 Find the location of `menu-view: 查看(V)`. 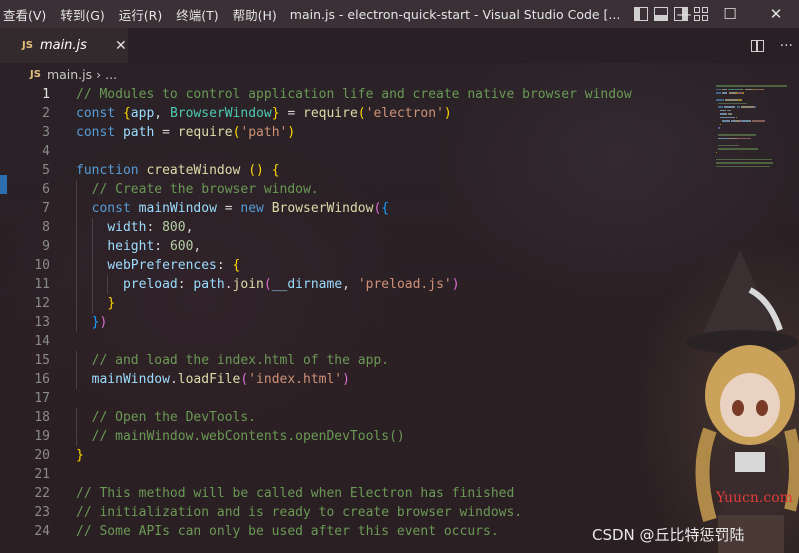

menu-view: 查看(V) is located at coordinates (26, 14).